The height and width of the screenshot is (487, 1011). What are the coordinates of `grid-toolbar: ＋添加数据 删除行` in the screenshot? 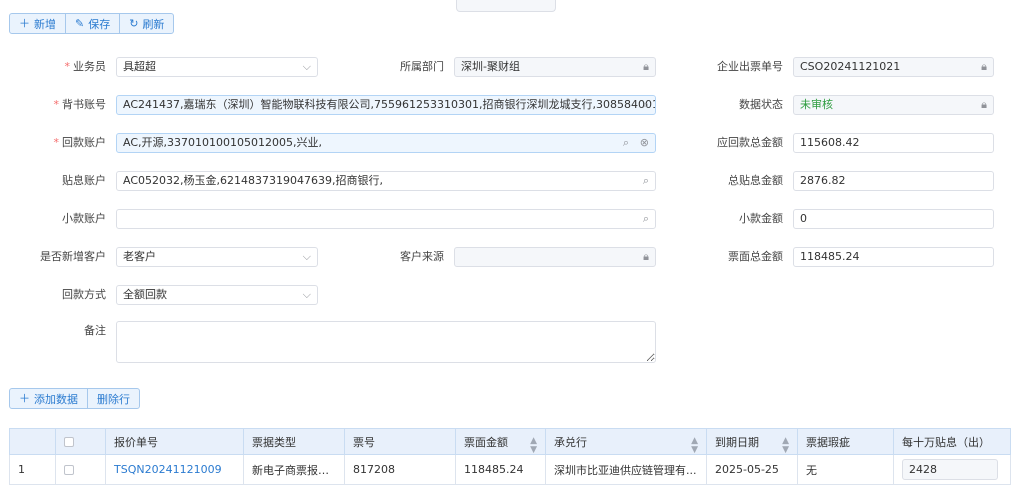 It's located at (74, 398).